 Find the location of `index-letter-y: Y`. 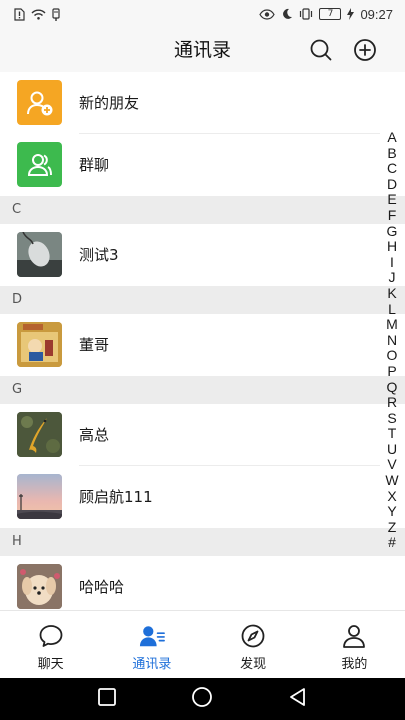

index-letter-y: Y is located at coordinates (391, 512).